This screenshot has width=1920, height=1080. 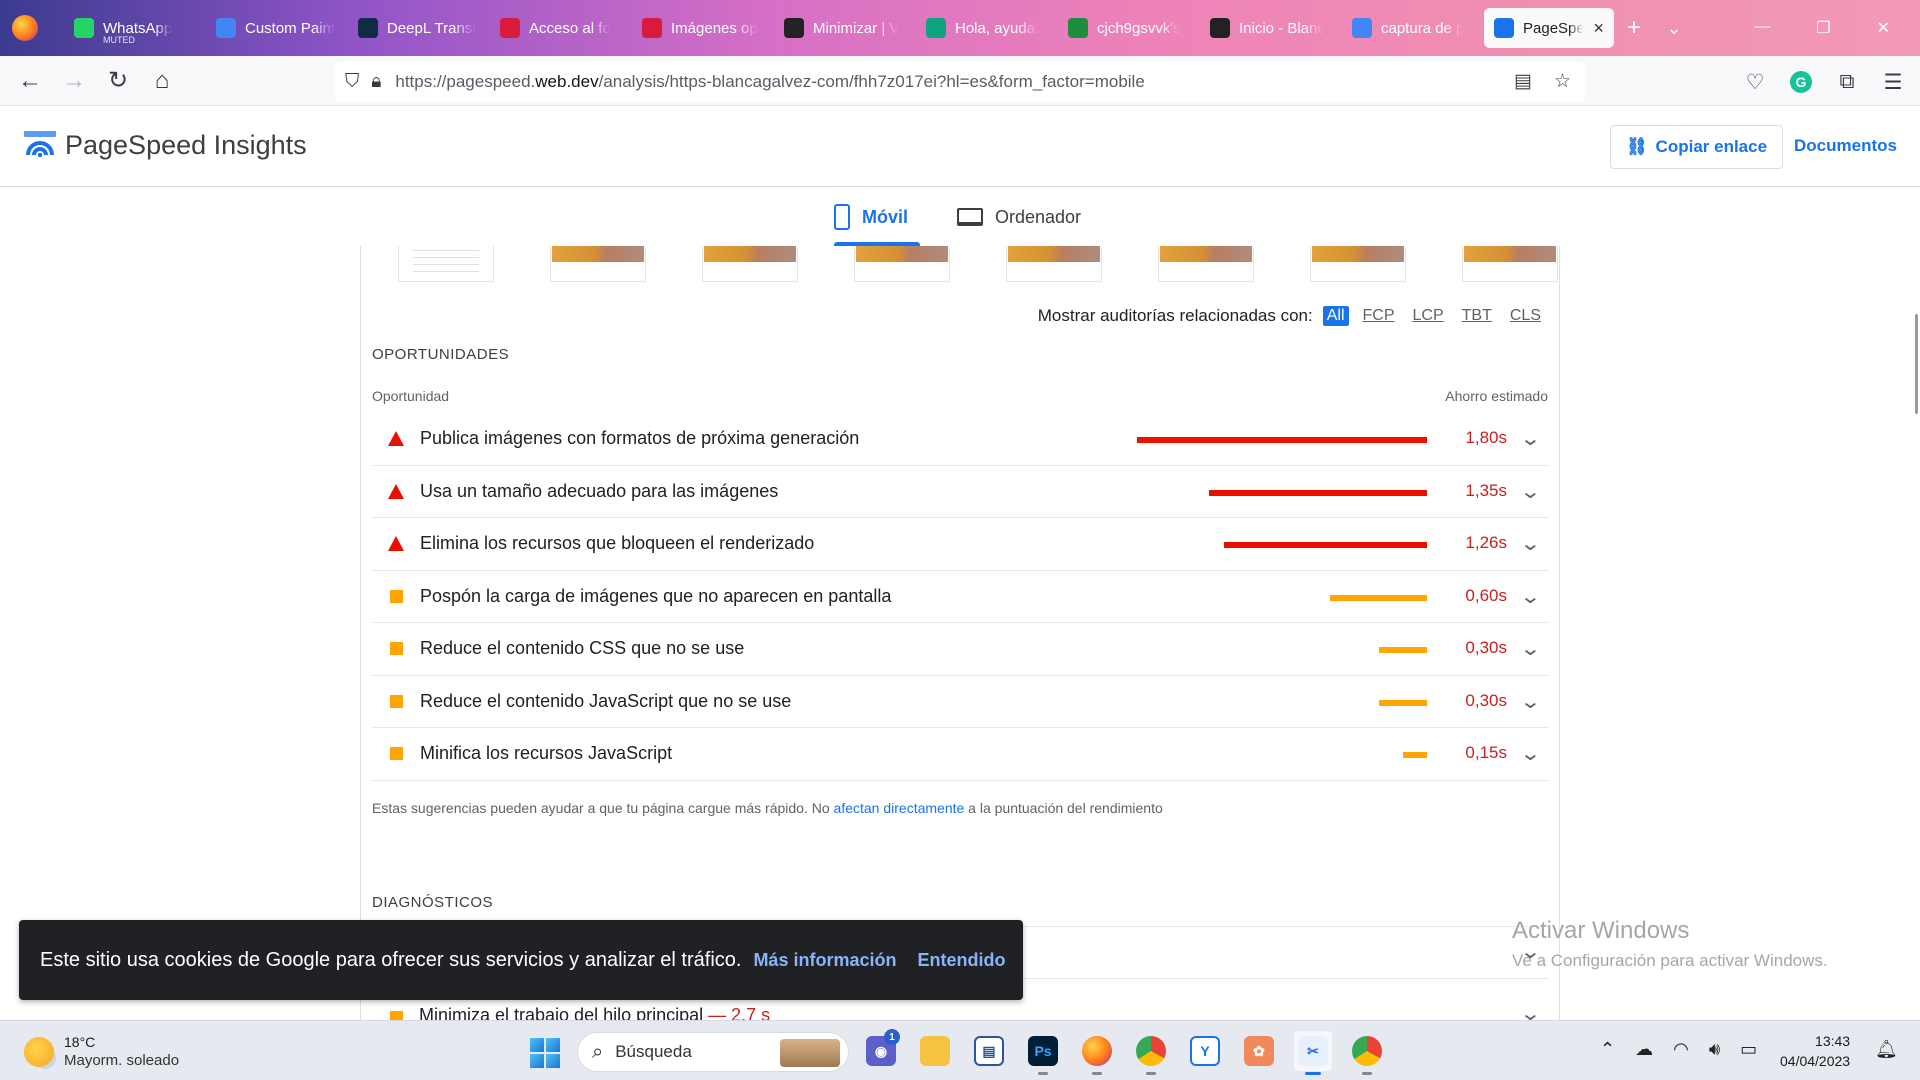 What do you see at coordinates (1883, 28) in the screenshot?
I see `close-window-icon: ✕` at bounding box center [1883, 28].